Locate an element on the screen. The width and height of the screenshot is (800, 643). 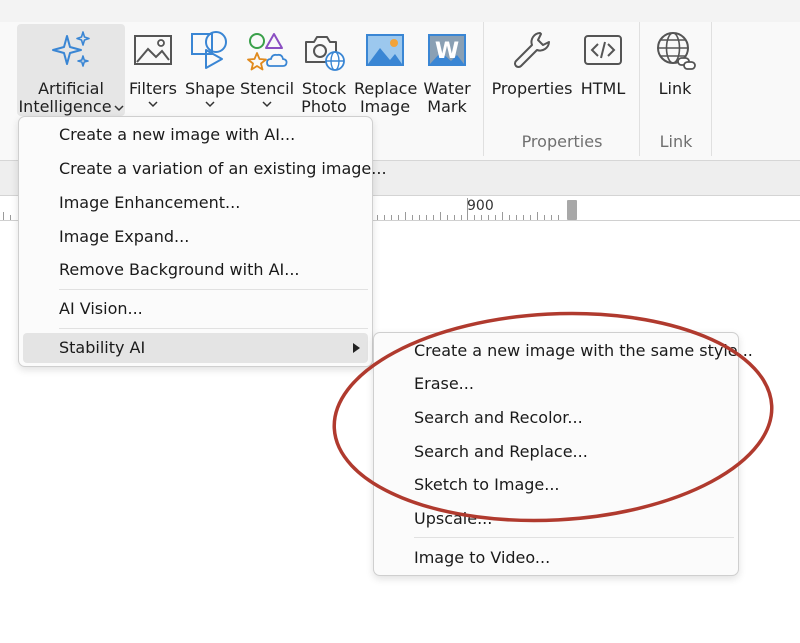
stencil-button: Stencil is located at coordinates (267, 70).